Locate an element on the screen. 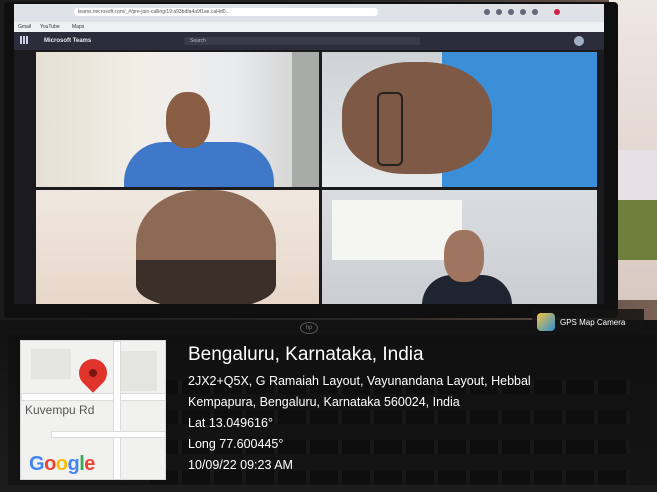  gps-camera-icon is located at coordinates (546, 322).